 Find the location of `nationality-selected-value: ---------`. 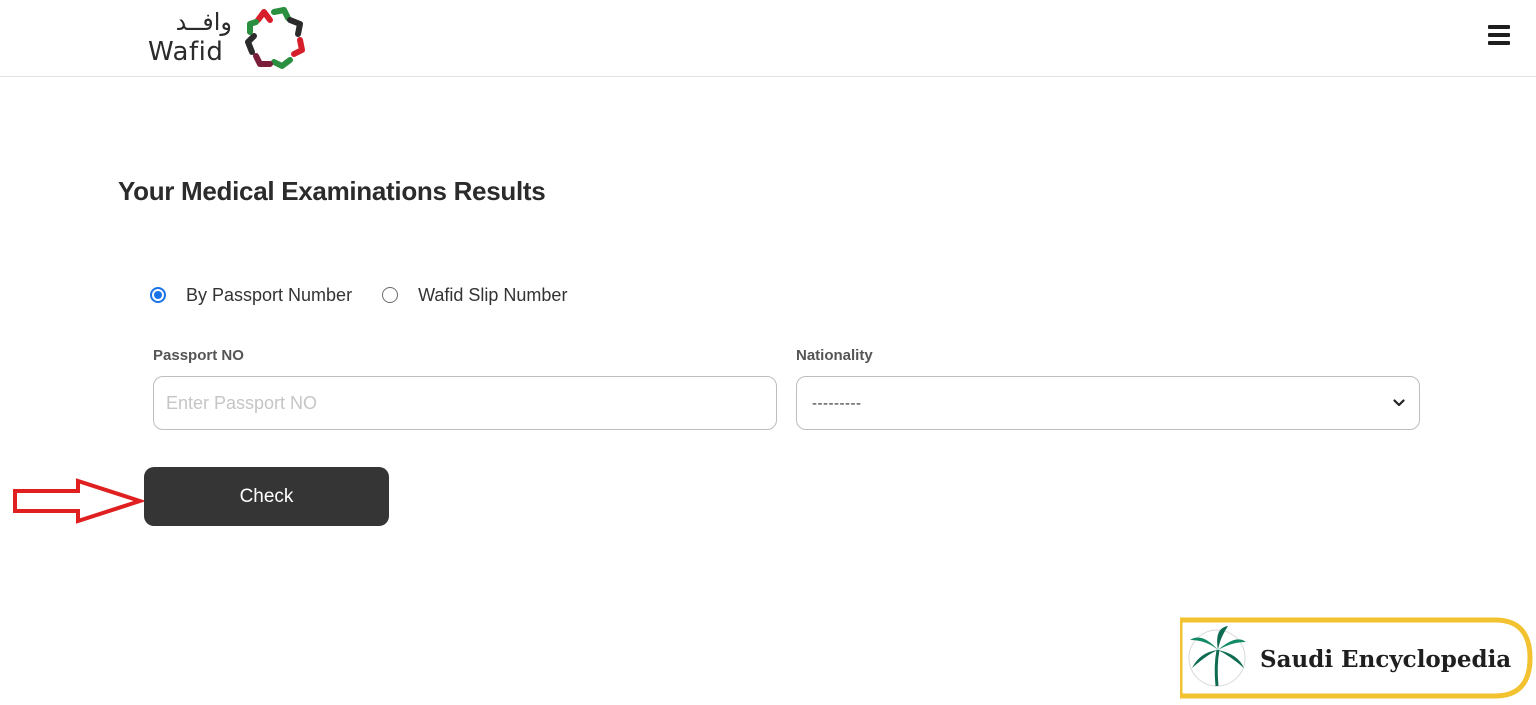

nationality-selected-value: --------- is located at coordinates (837, 403).